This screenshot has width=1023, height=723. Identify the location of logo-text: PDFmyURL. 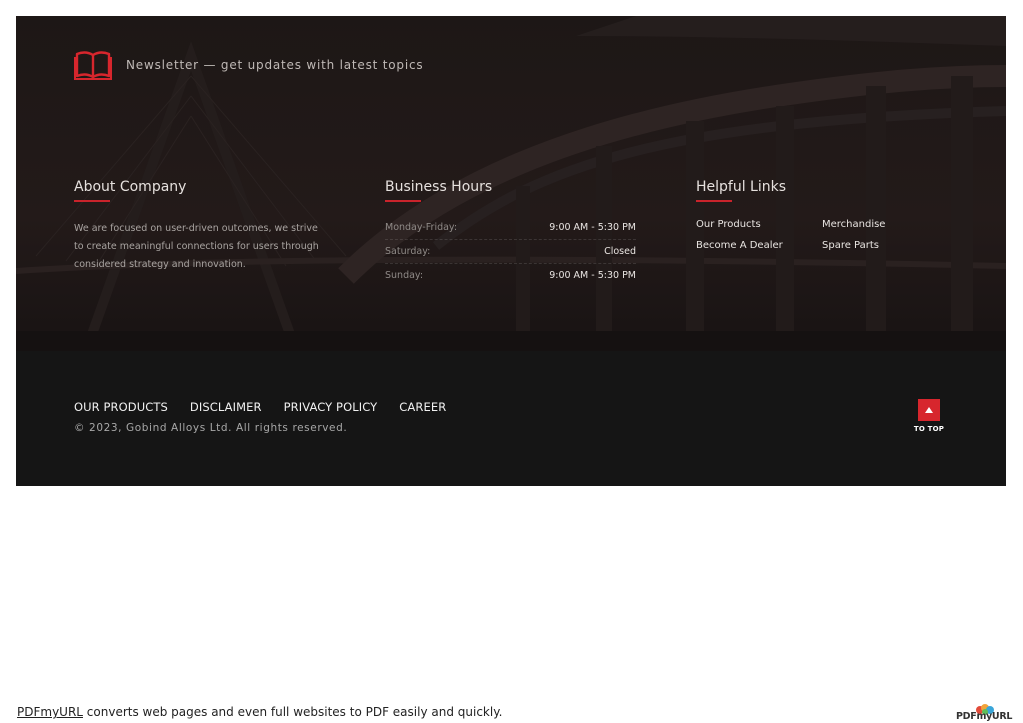
(984, 716).